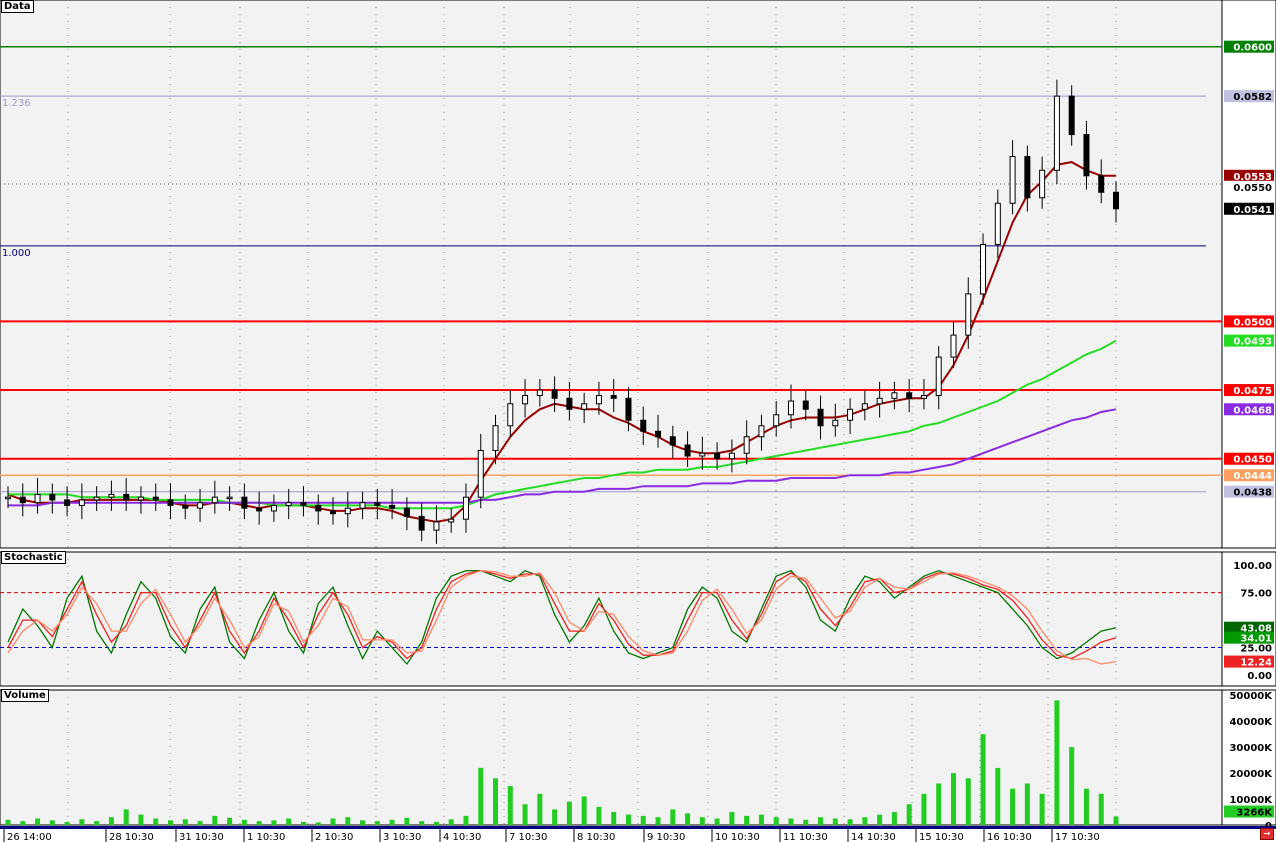 Image resolution: width=1276 pixels, height=842 pixels. What do you see at coordinates (1251, 696) in the screenshot?
I see `volume-tick: 50000K` at bounding box center [1251, 696].